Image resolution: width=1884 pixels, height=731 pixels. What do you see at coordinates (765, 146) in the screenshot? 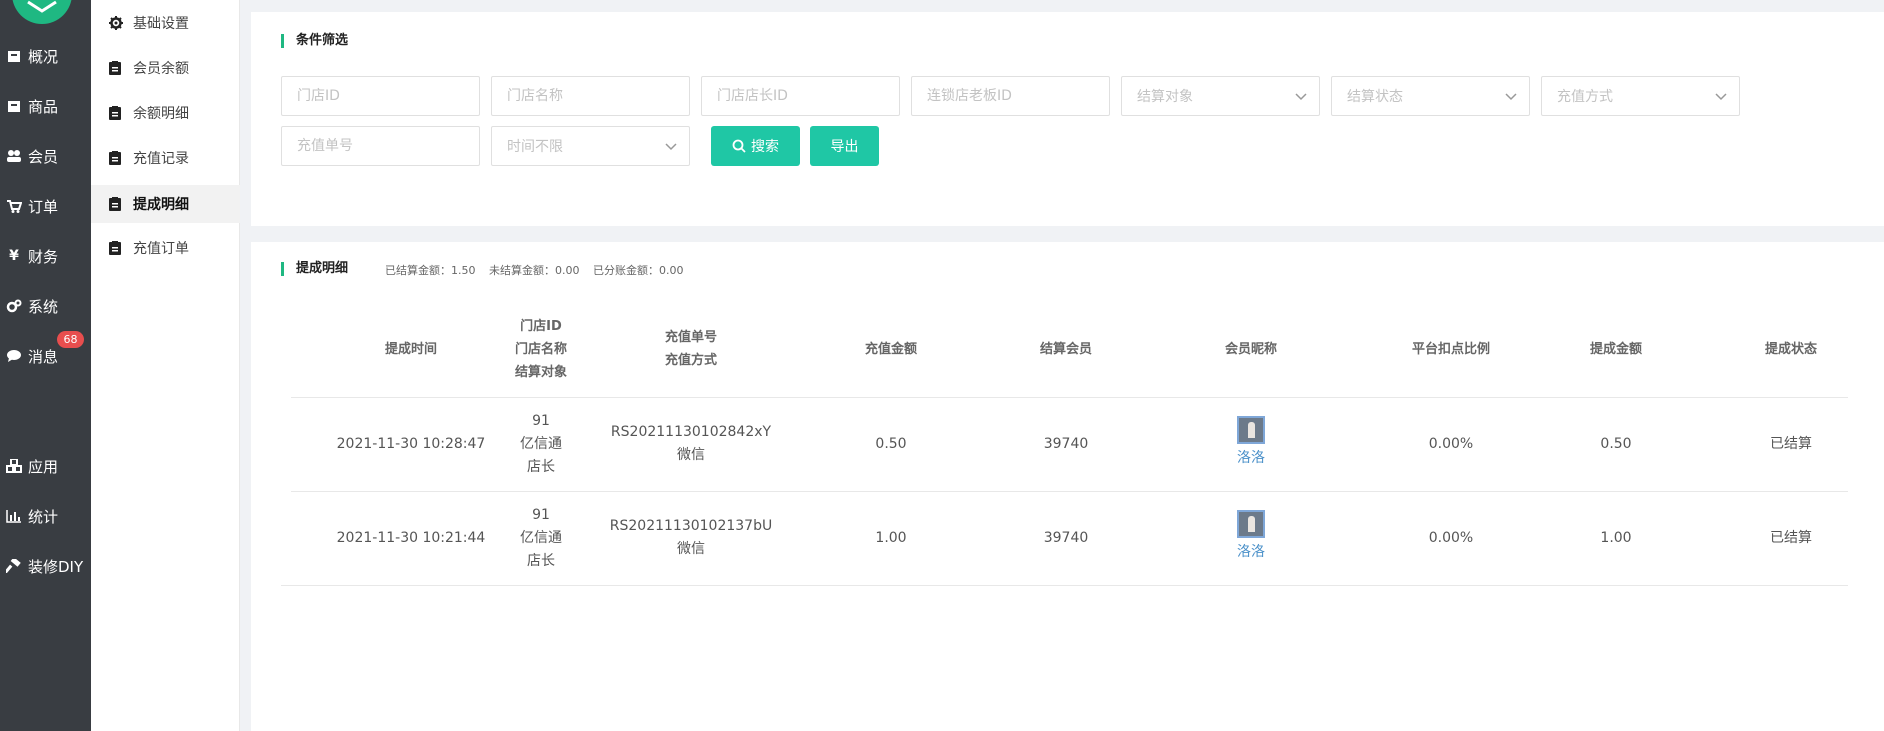
I see `search-button-label: 搜索` at bounding box center [765, 146].